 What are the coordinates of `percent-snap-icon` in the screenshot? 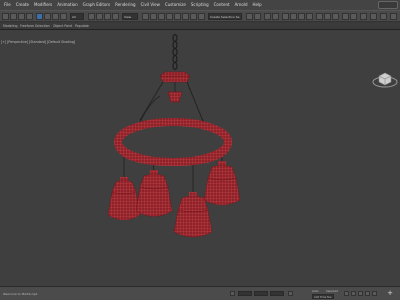 It's located at (185, 16).